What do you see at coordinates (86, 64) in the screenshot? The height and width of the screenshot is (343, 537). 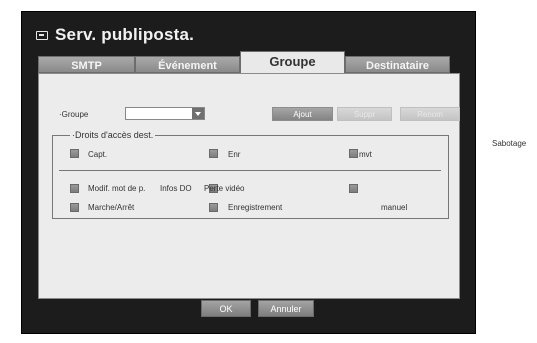 I see `tab-smtp: SMTP` at bounding box center [86, 64].